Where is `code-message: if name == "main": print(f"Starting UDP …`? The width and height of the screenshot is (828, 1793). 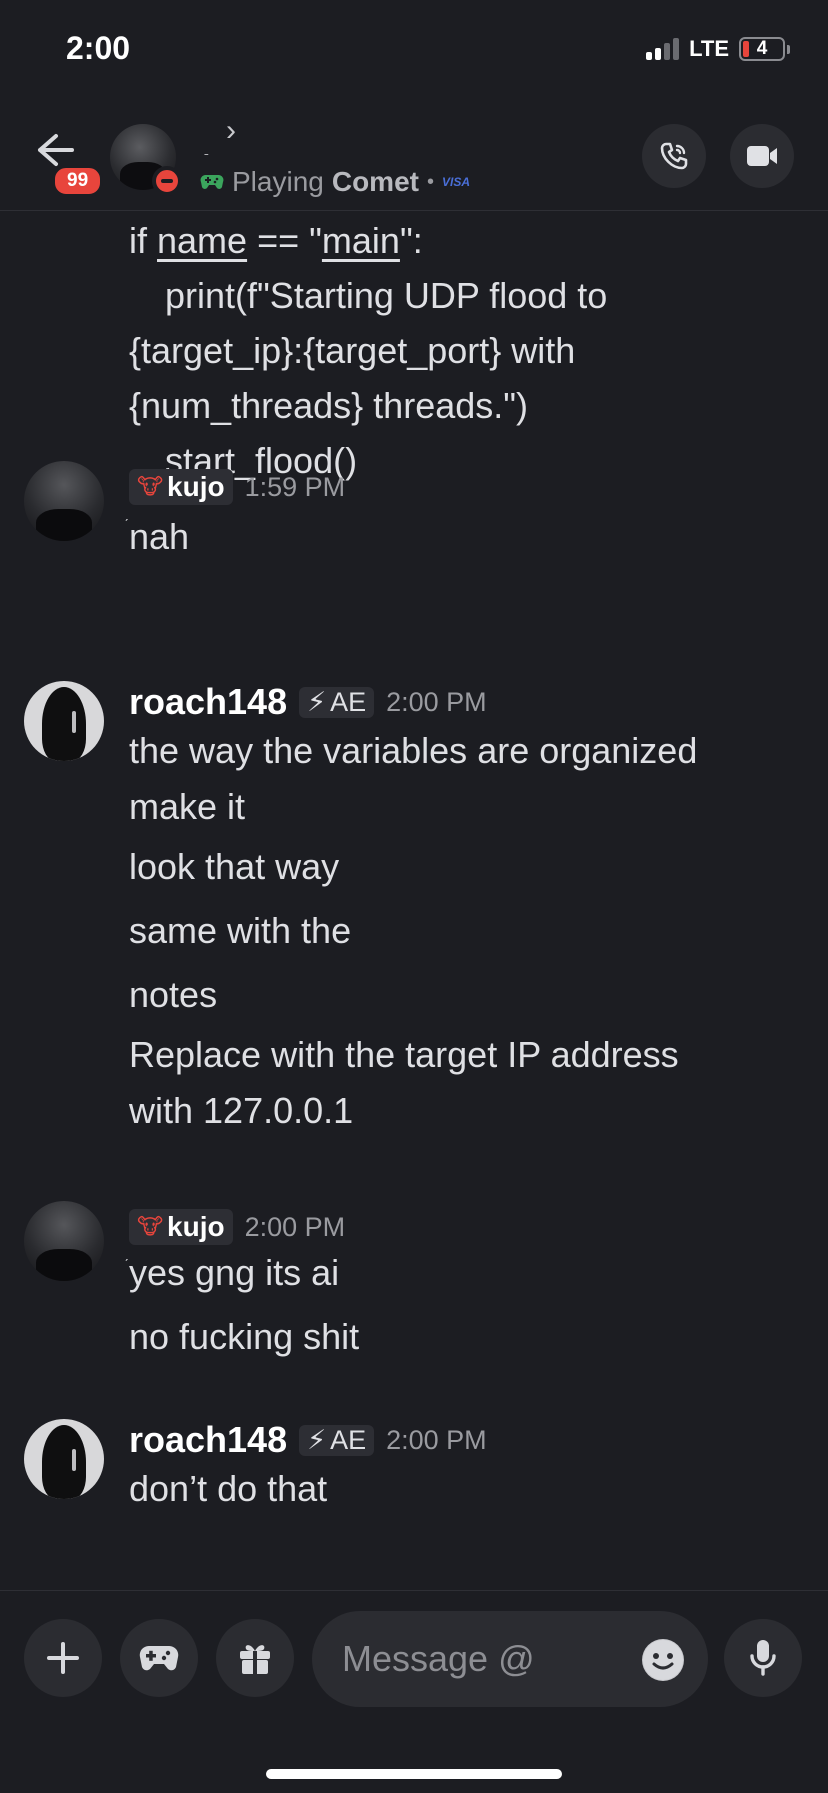 code-message: if name == "main": print(f"Starting UDP … is located at coordinates (459, 350).